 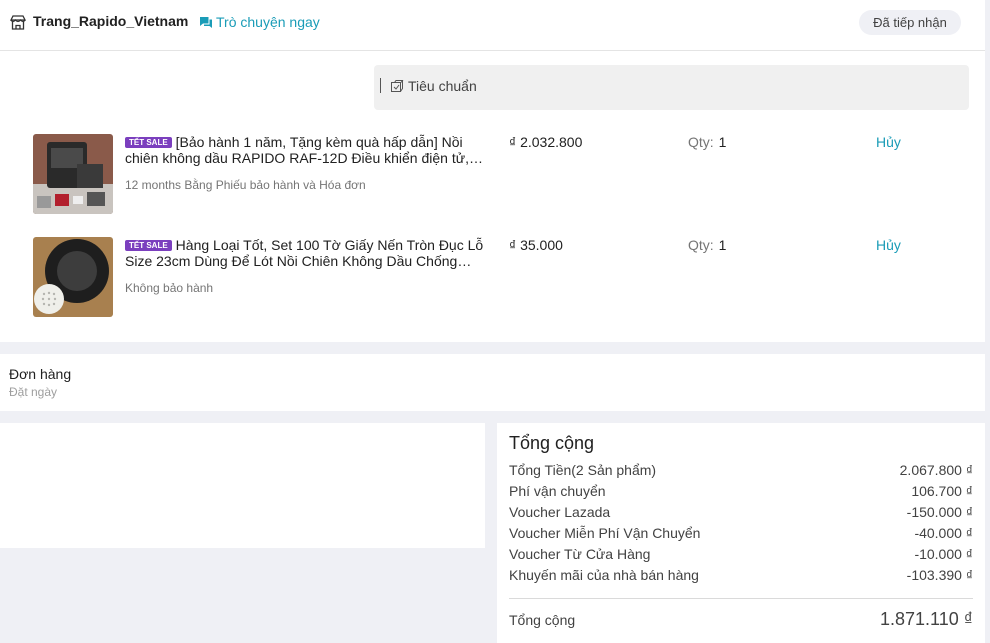 What do you see at coordinates (605, 533) in the screenshot?
I see `summary-row-label: Voucher Miễn Phí Vận Chuyển` at bounding box center [605, 533].